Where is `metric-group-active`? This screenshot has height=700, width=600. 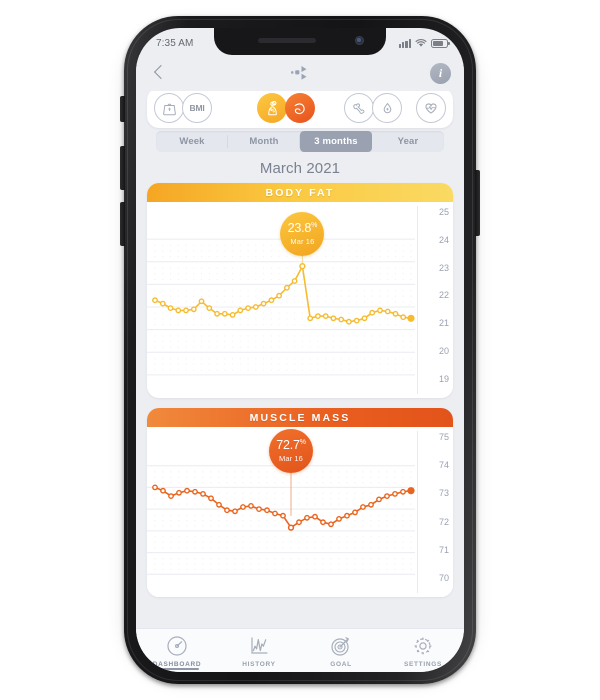 metric-group-active is located at coordinates (286, 108).